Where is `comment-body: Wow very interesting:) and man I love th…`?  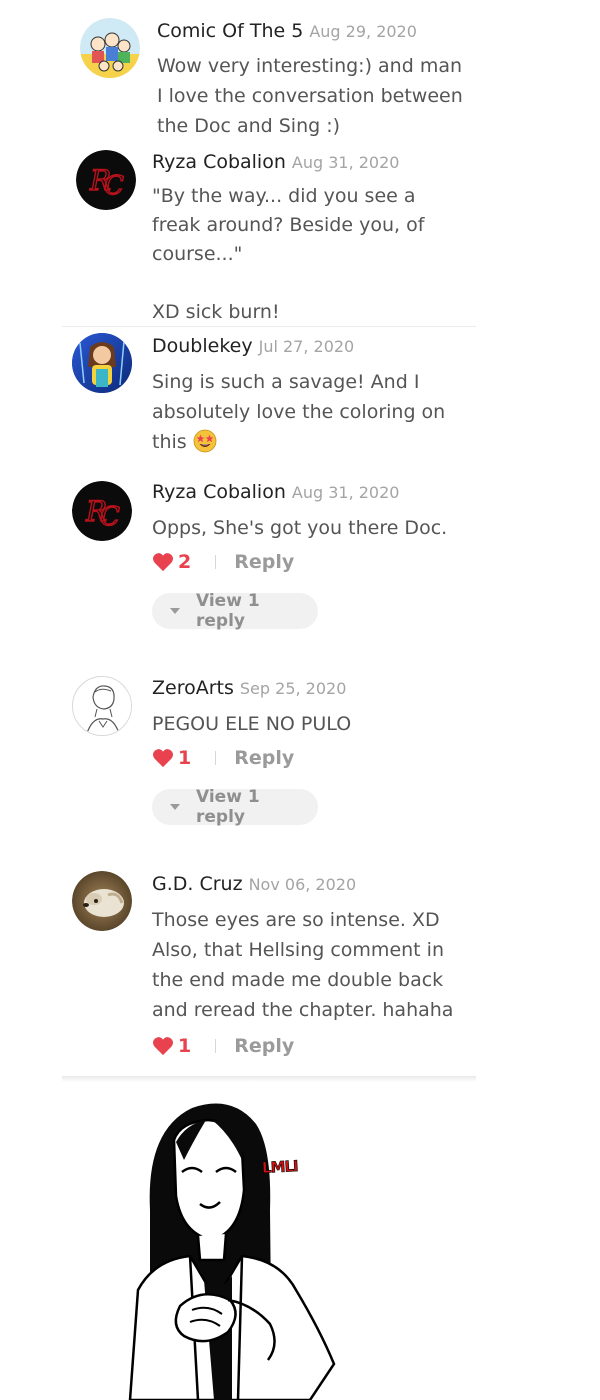 comment-body: Wow very interesting:) and man I love th… is located at coordinates (317, 96).